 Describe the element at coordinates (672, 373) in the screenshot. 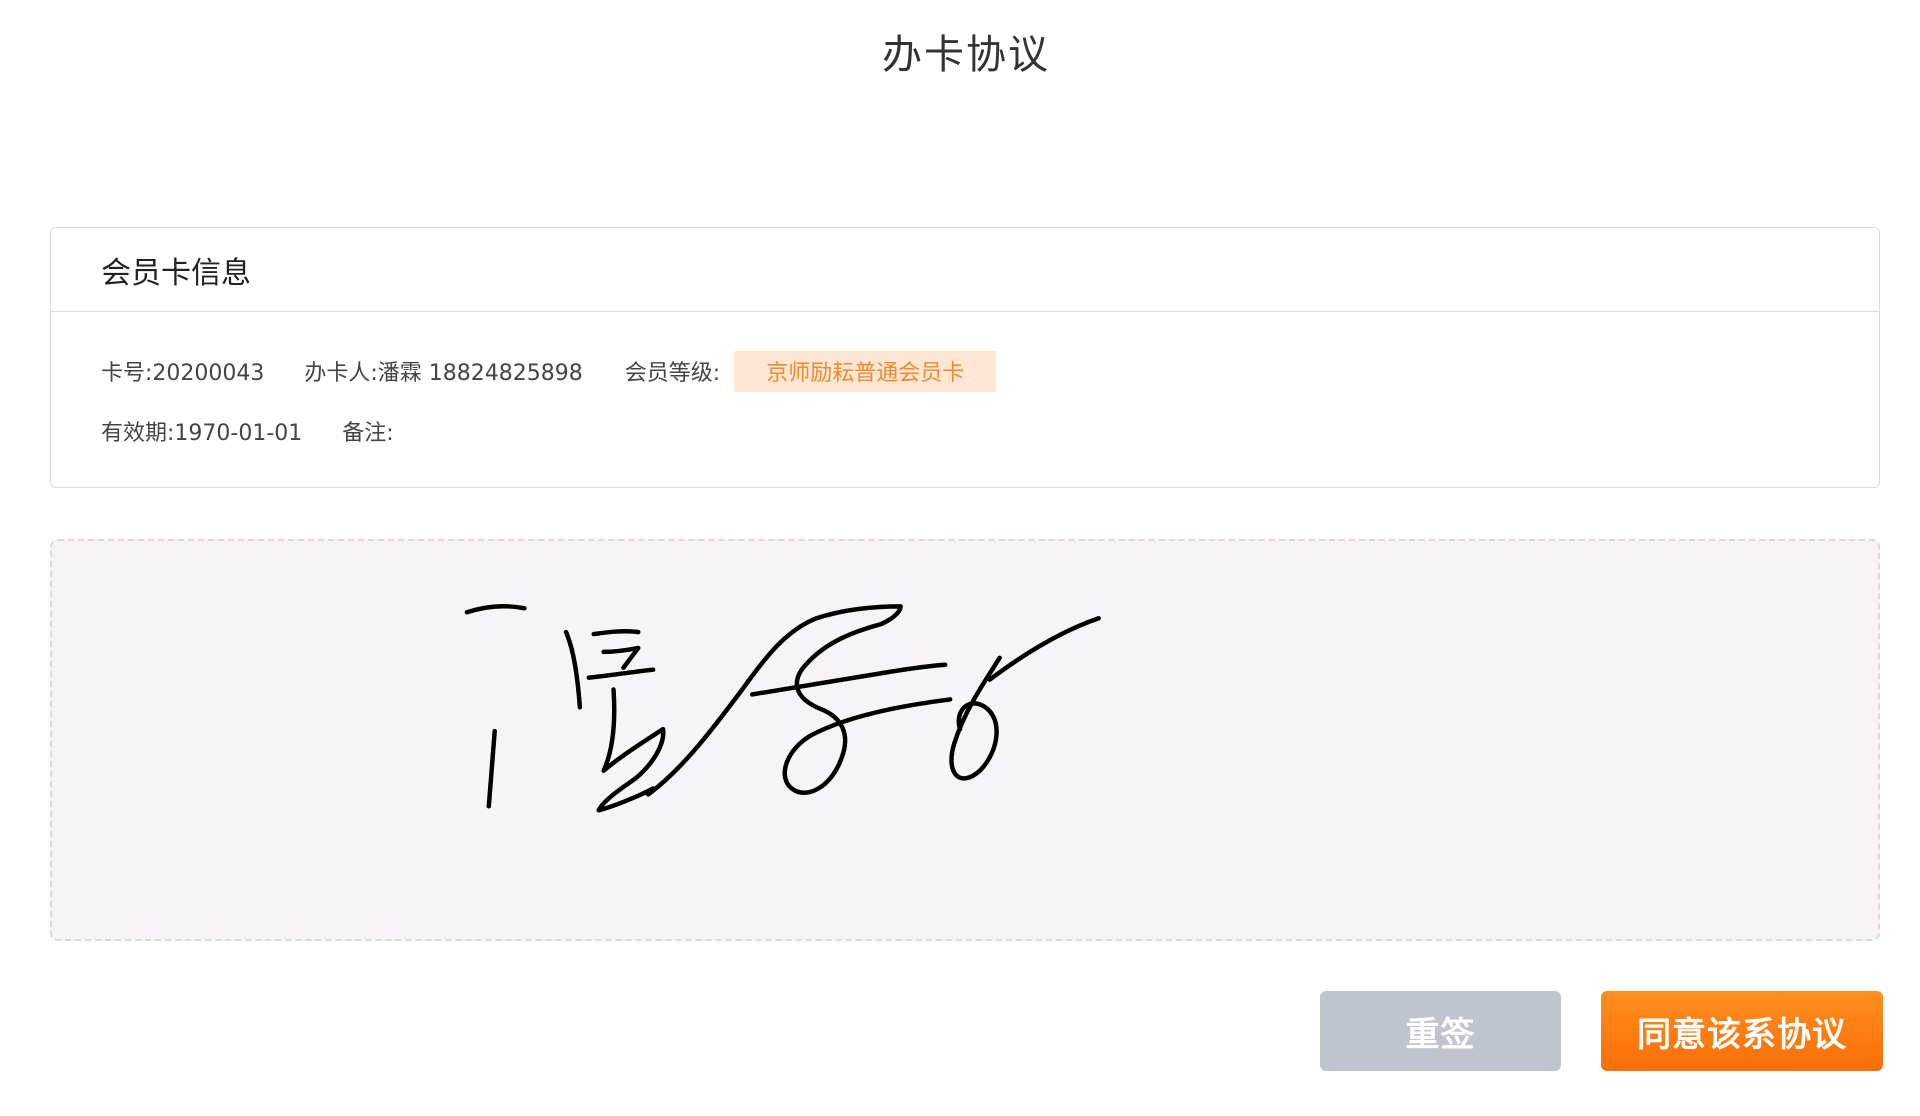

I see `member-level-label: 会员等级:` at that location.